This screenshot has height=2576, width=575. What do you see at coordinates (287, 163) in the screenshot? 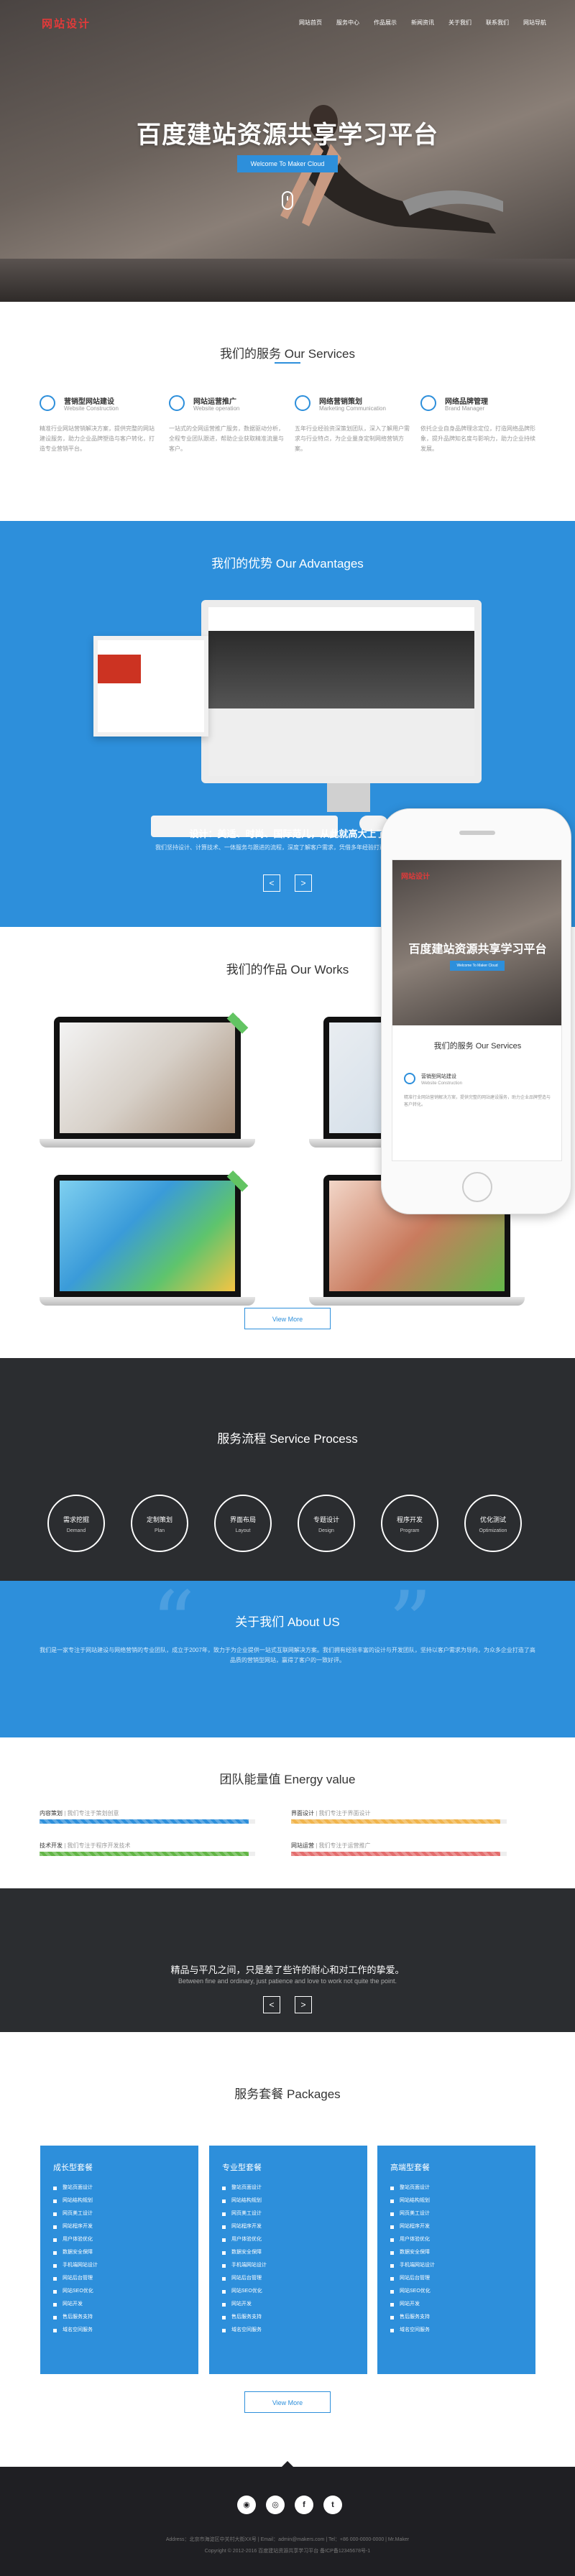
I see `hero-welcome-button: Welcome To Maker Cloud` at bounding box center [287, 163].